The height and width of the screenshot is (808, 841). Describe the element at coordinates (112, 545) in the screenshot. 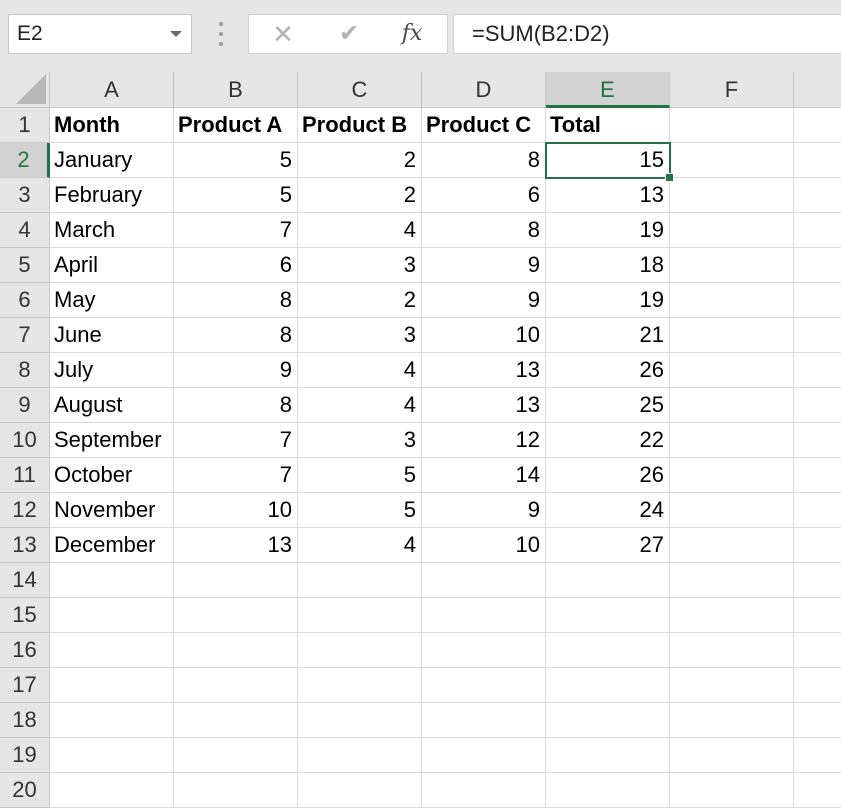

I see `month-cell: December` at that location.